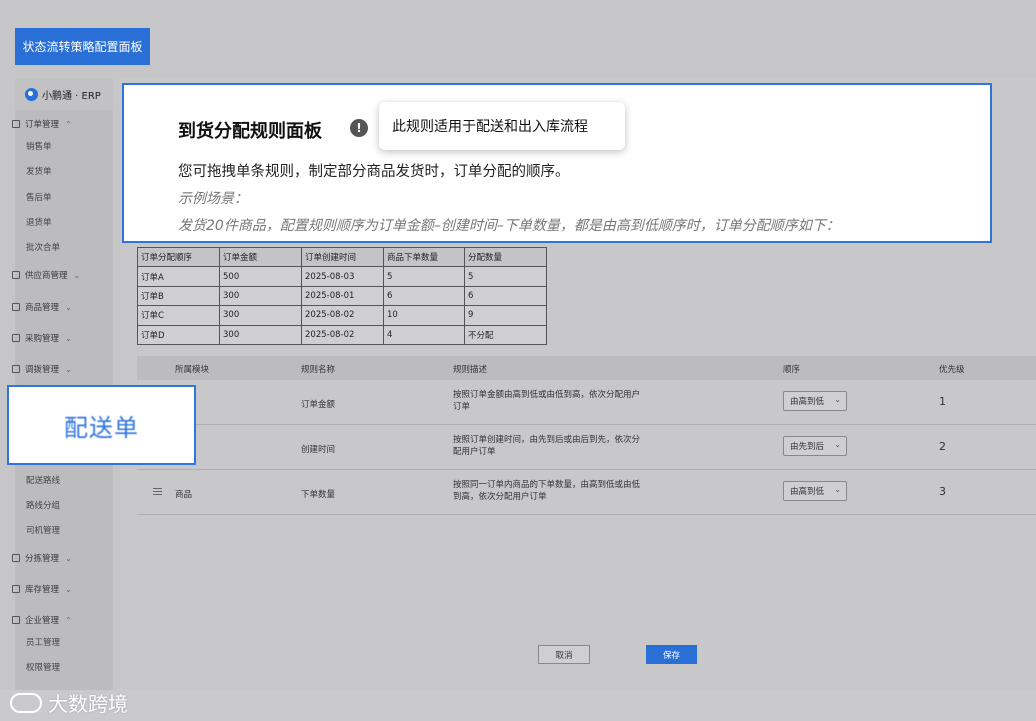 The image size is (1036, 721). What do you see at coordinates (547, 401) in the screenshot?
I see `rule-description: 按照订单金额由高到低或由低到高，依次分配用户订单` at bounding box center [547, 401].